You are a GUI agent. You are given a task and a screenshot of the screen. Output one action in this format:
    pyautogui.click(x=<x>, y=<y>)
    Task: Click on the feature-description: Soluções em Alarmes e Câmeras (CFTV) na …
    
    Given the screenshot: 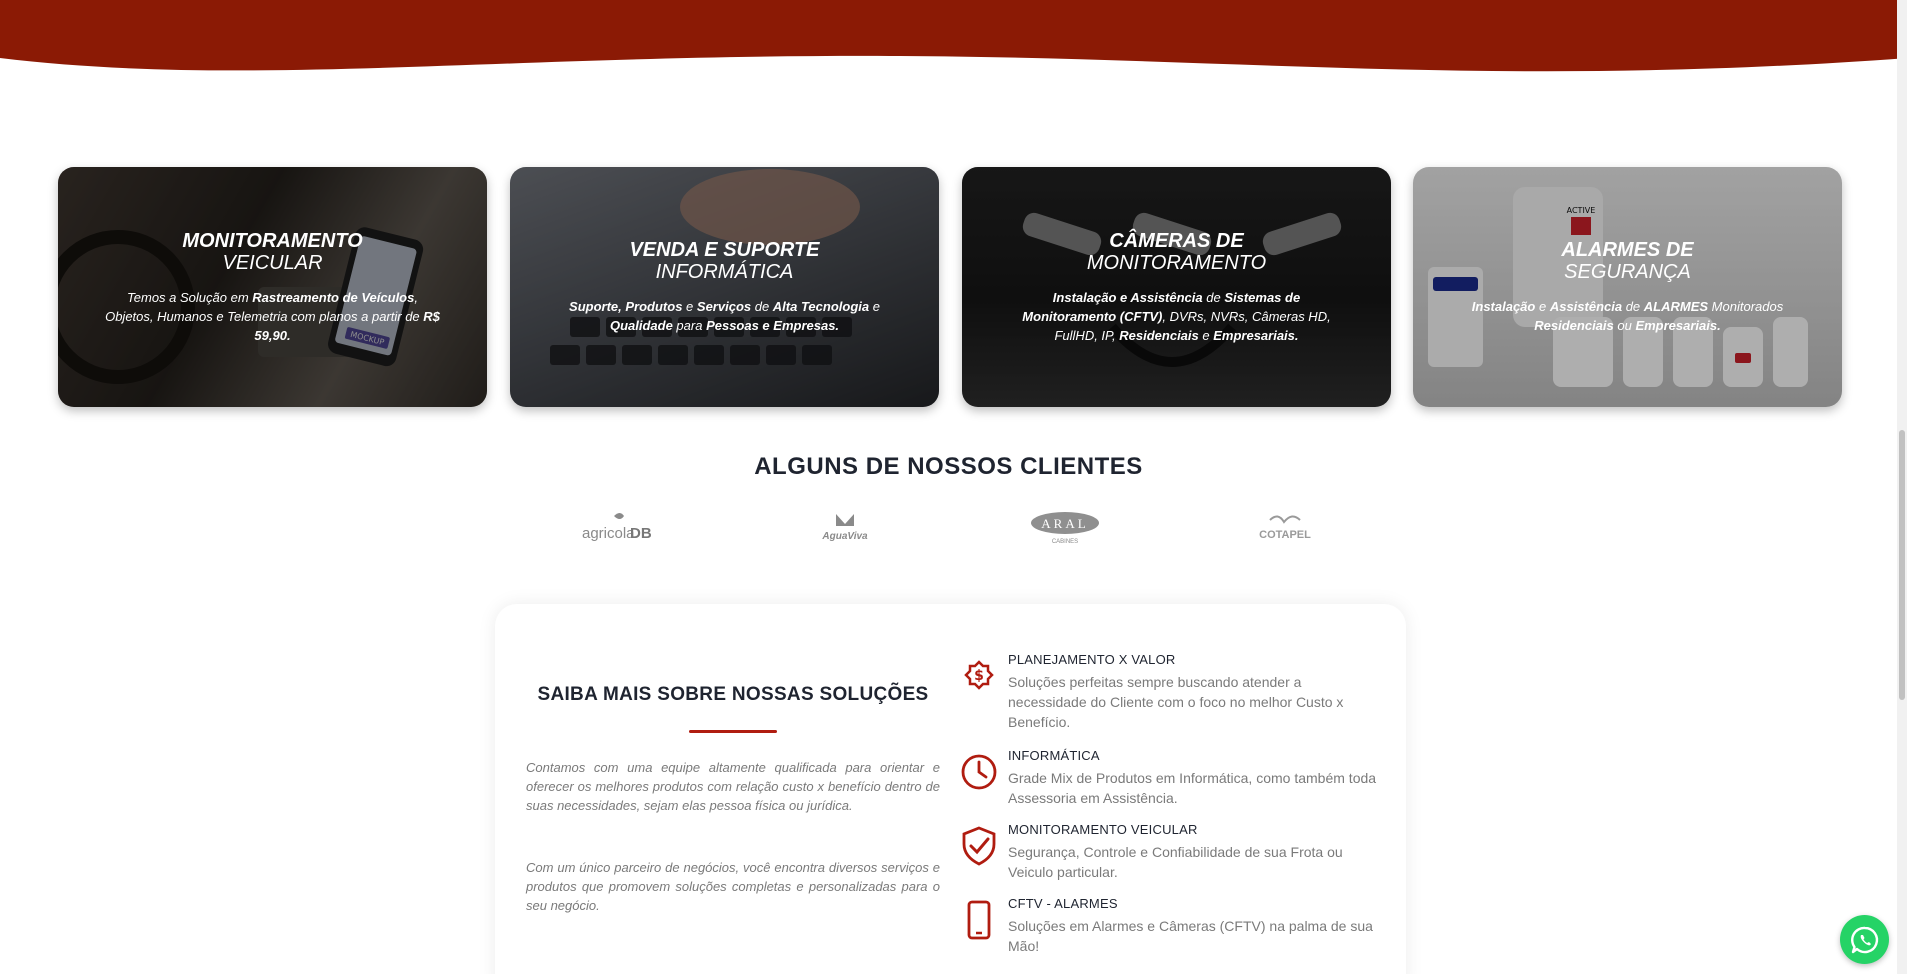 What is the action you would take?
    pyautogui.click(x=1190, y=936)
    